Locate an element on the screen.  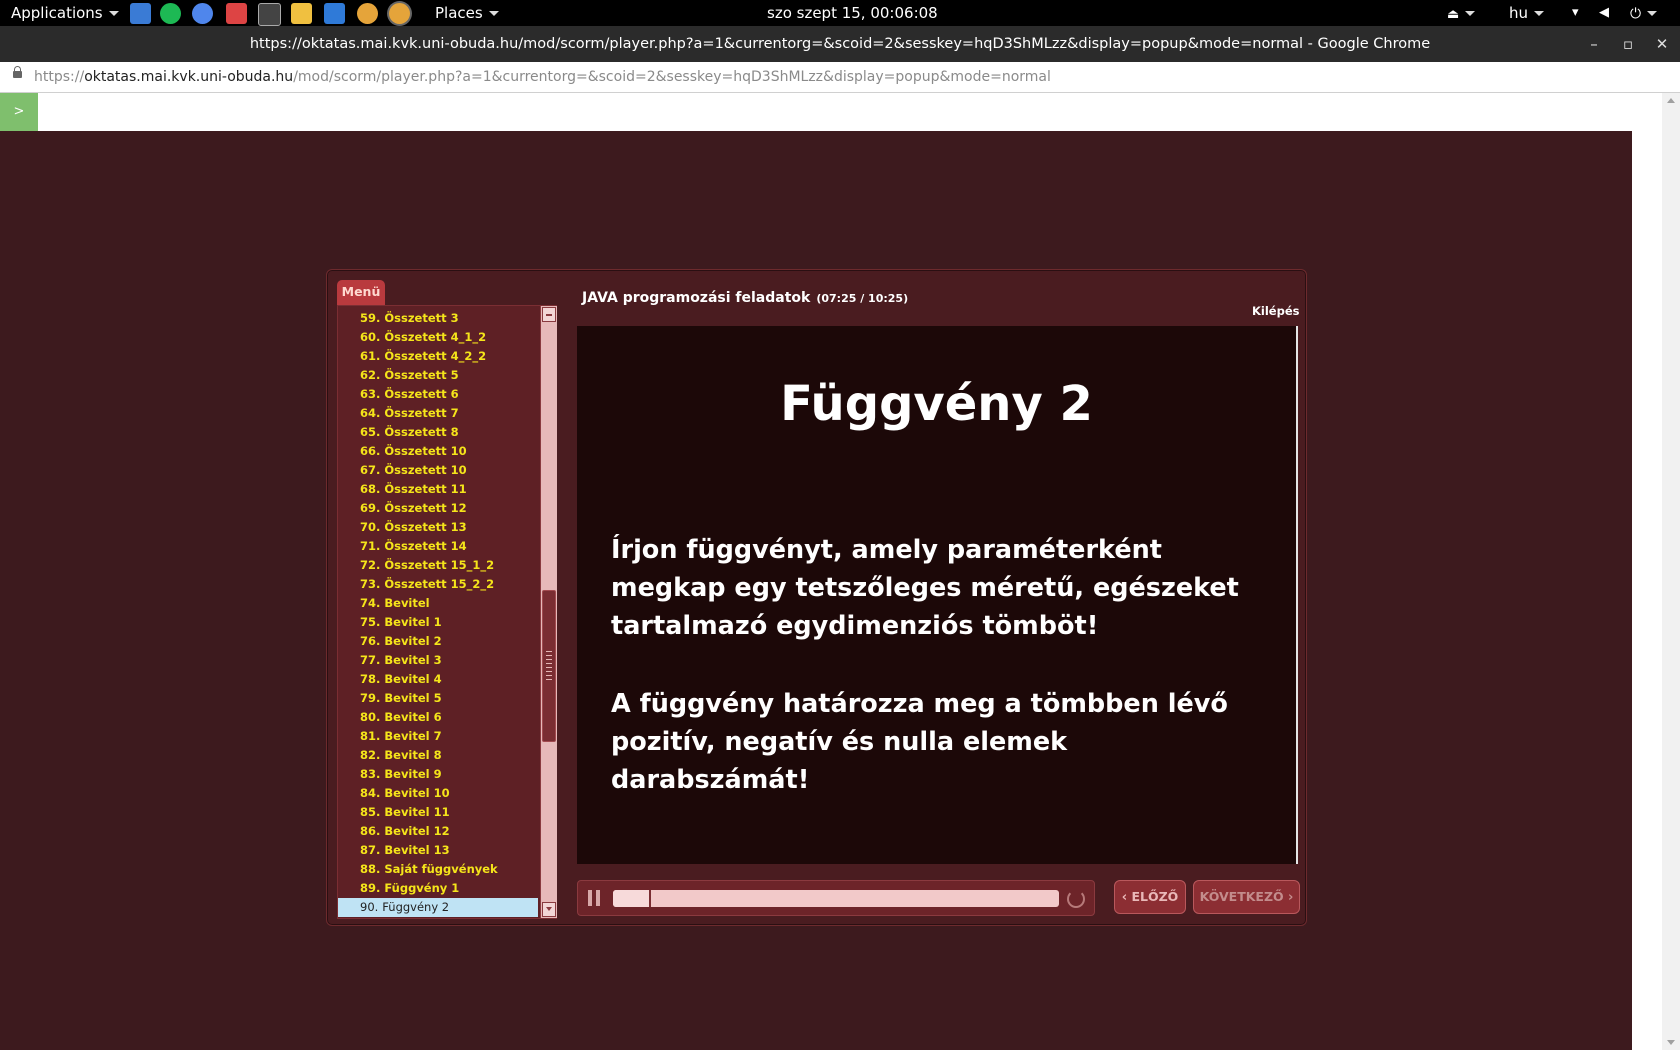
menu-item: 75. Bevitel 1 is located at coordinates (438, 622).